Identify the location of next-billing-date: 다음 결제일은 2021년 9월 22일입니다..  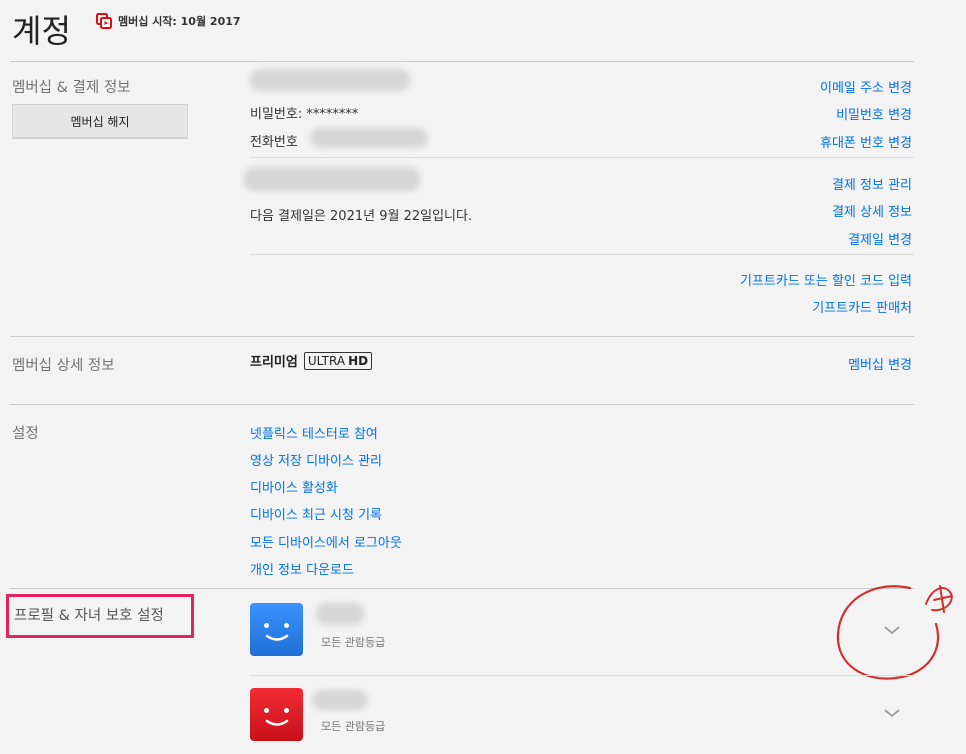
(361, 216).